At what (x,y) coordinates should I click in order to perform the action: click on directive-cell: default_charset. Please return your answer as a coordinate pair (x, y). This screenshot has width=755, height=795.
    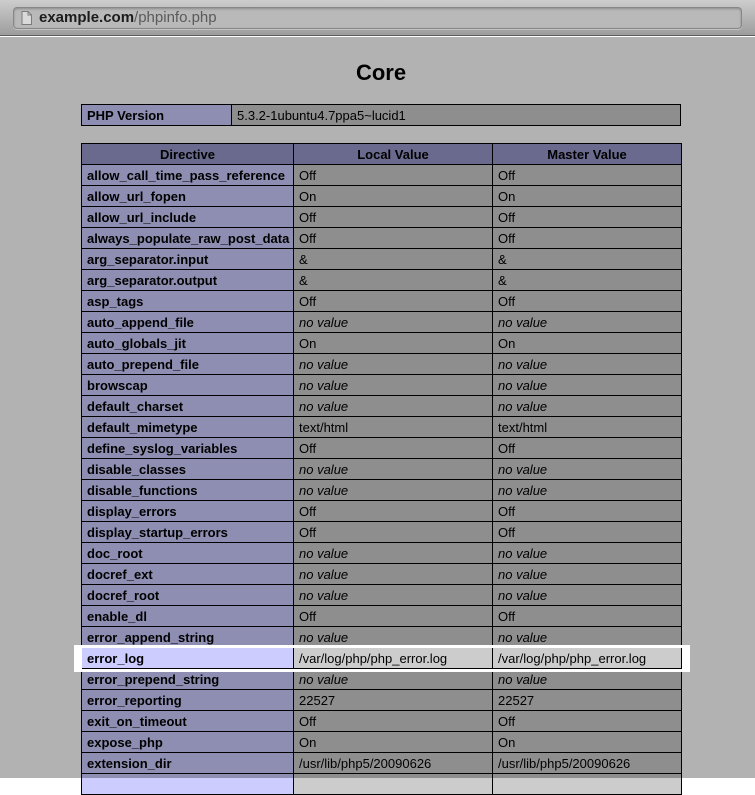
    Looking at the image, I should click on (187, 406).